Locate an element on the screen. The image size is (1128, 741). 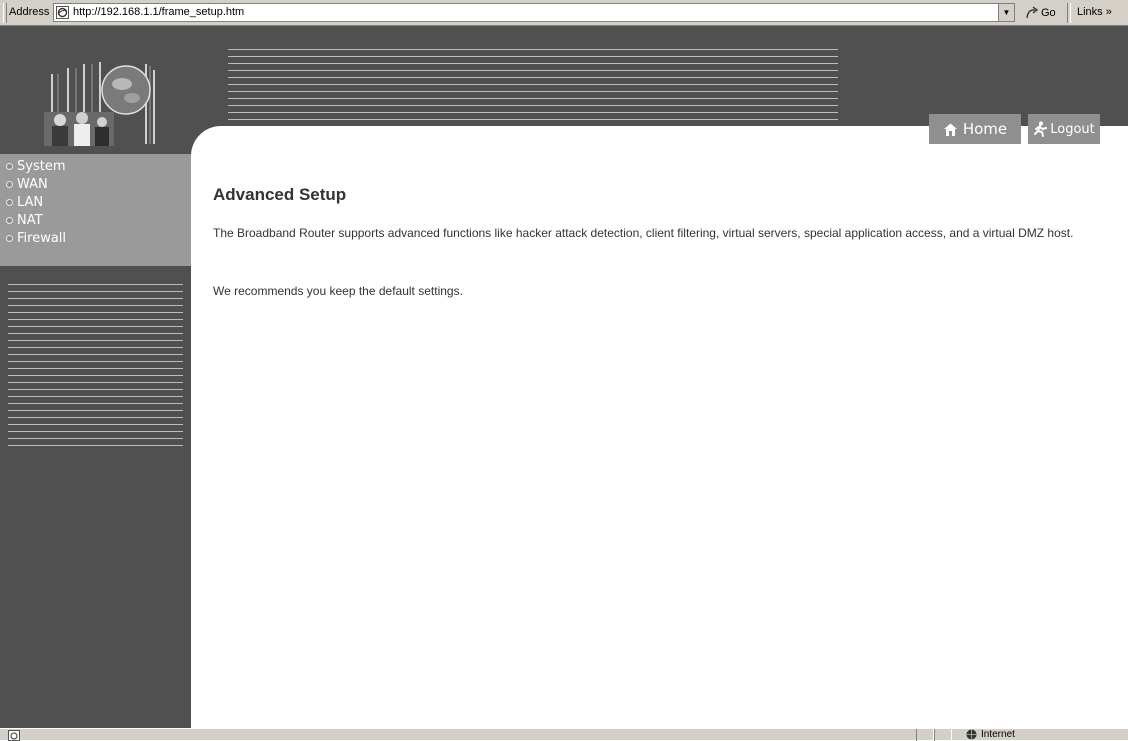
nav-item-label: WAN is located at coordinates (32, 184).